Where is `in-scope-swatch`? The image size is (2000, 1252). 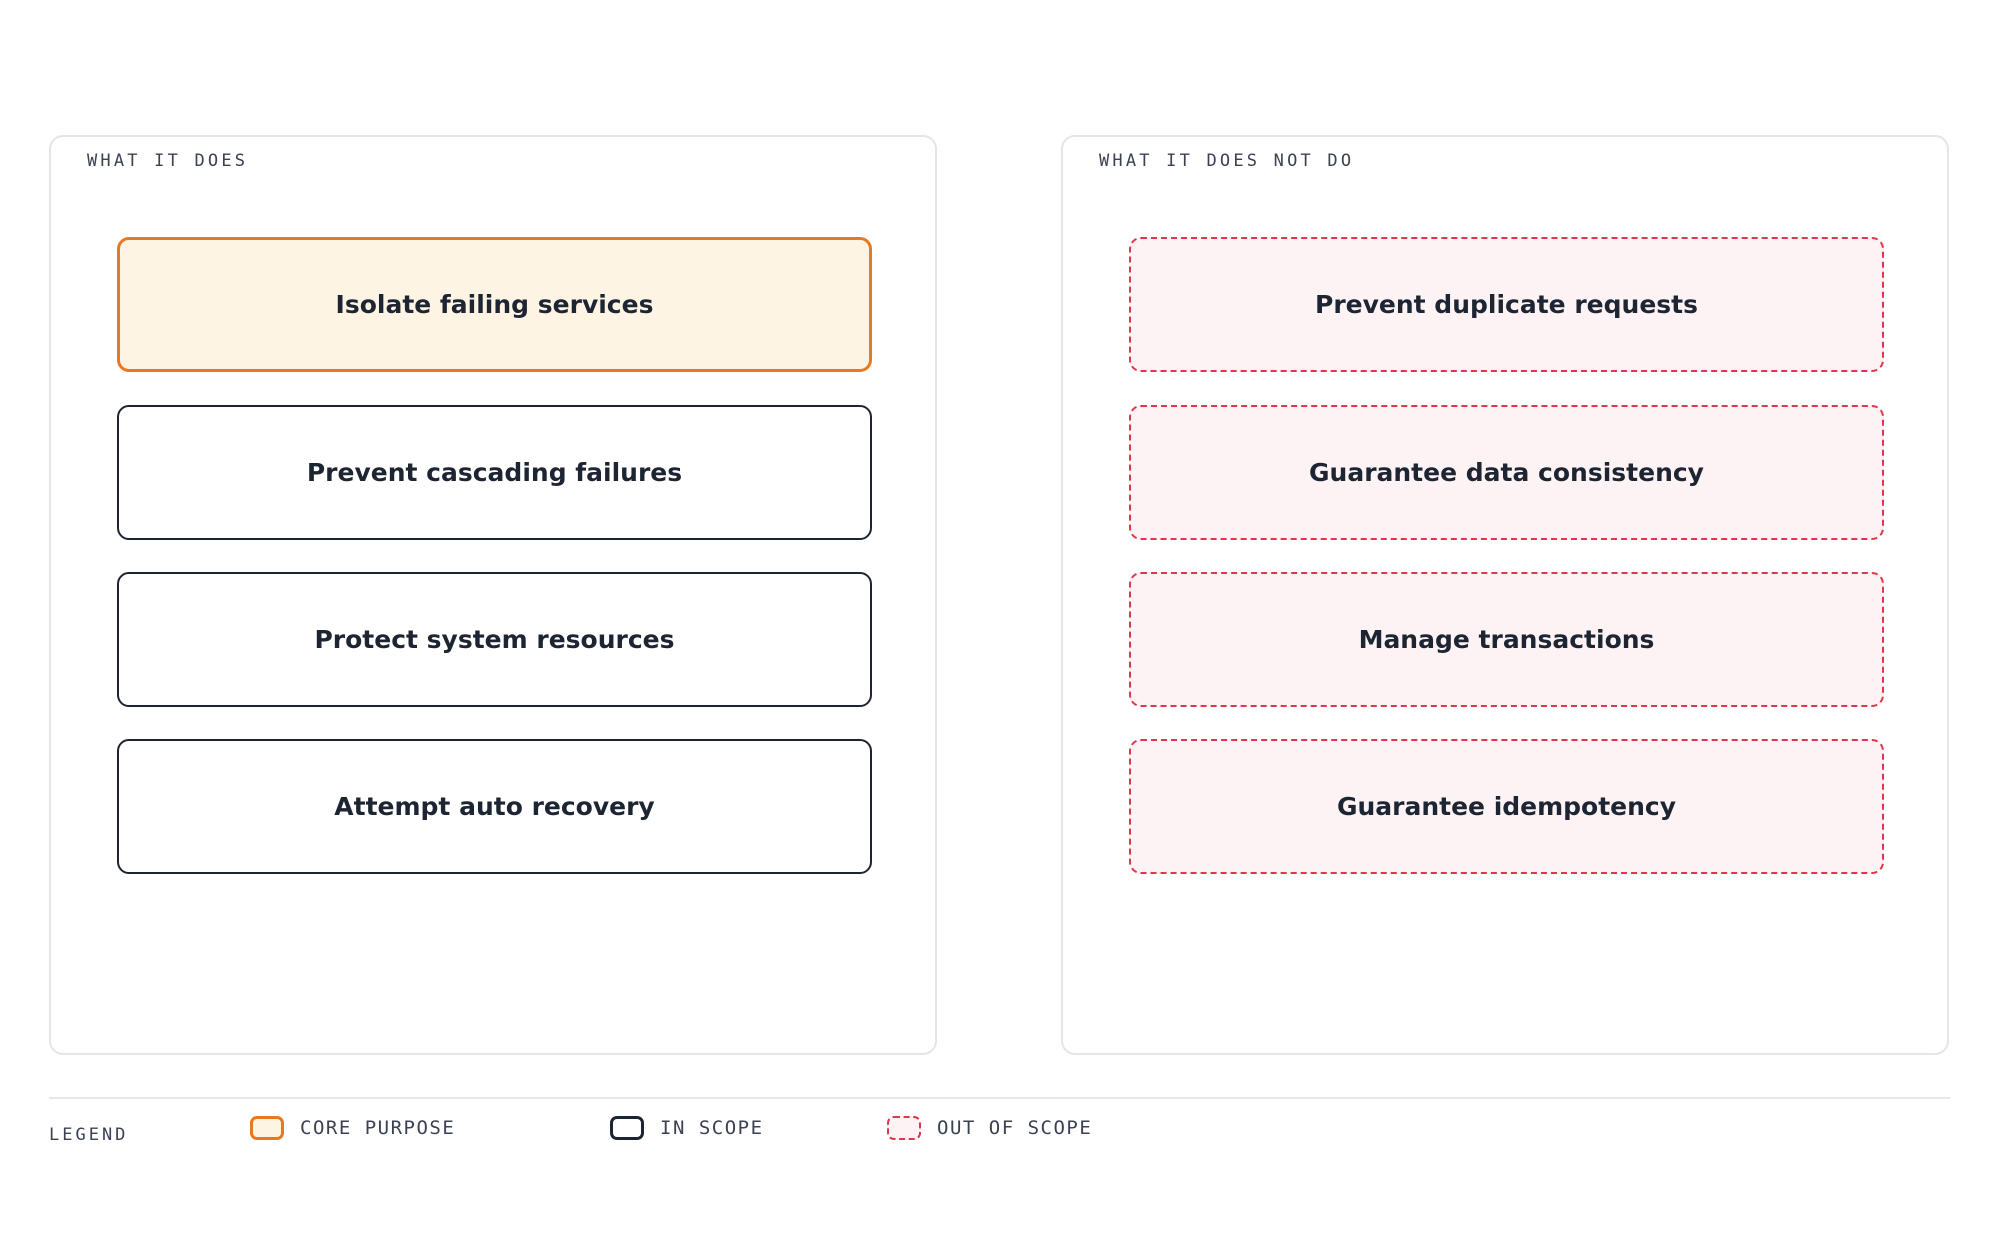 in-scope-swatch is located at coordinates (627, 1128).